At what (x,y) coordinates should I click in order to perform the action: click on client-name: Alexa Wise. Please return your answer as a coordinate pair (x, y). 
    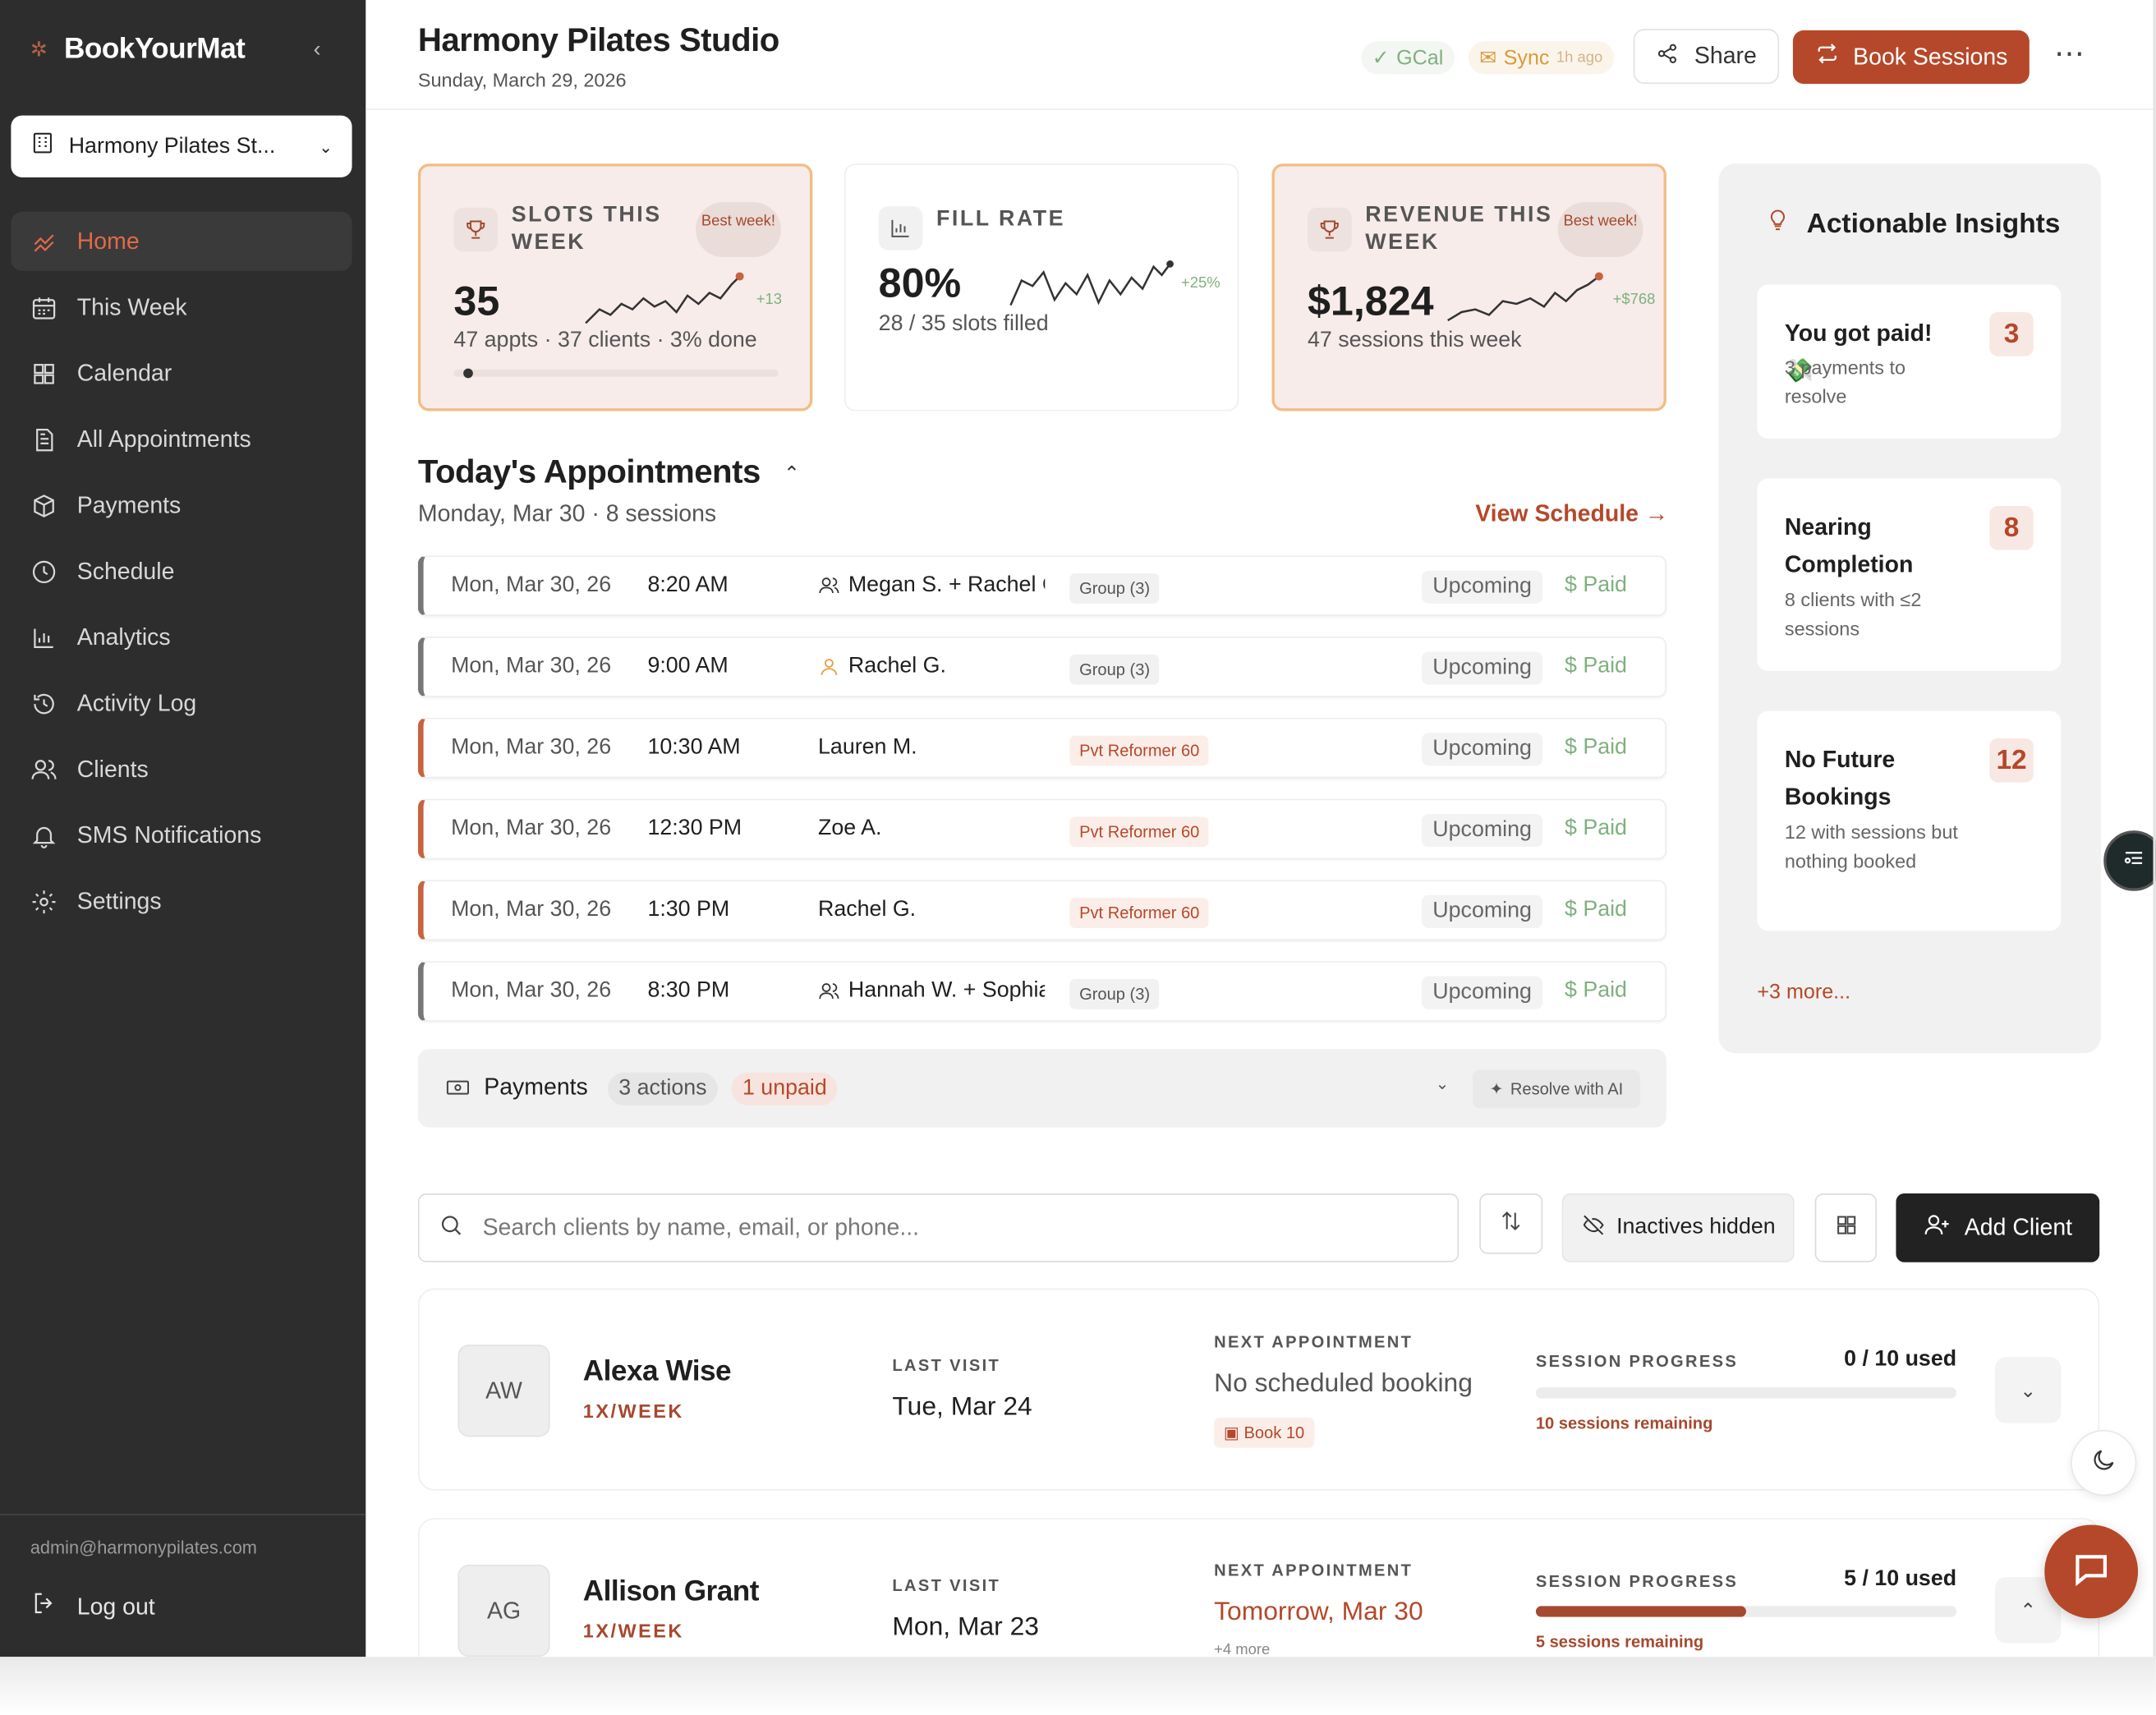
    Looking at the image, I should click on (657, 1372).